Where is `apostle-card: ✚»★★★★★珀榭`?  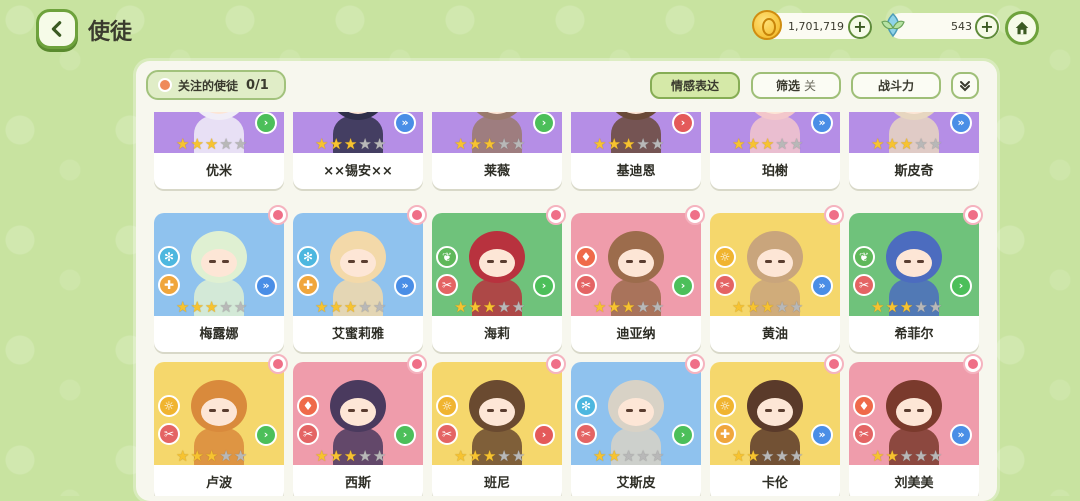 apostle-card: ✚»★★★★★珀榭 is located at coordinates (775, 150).